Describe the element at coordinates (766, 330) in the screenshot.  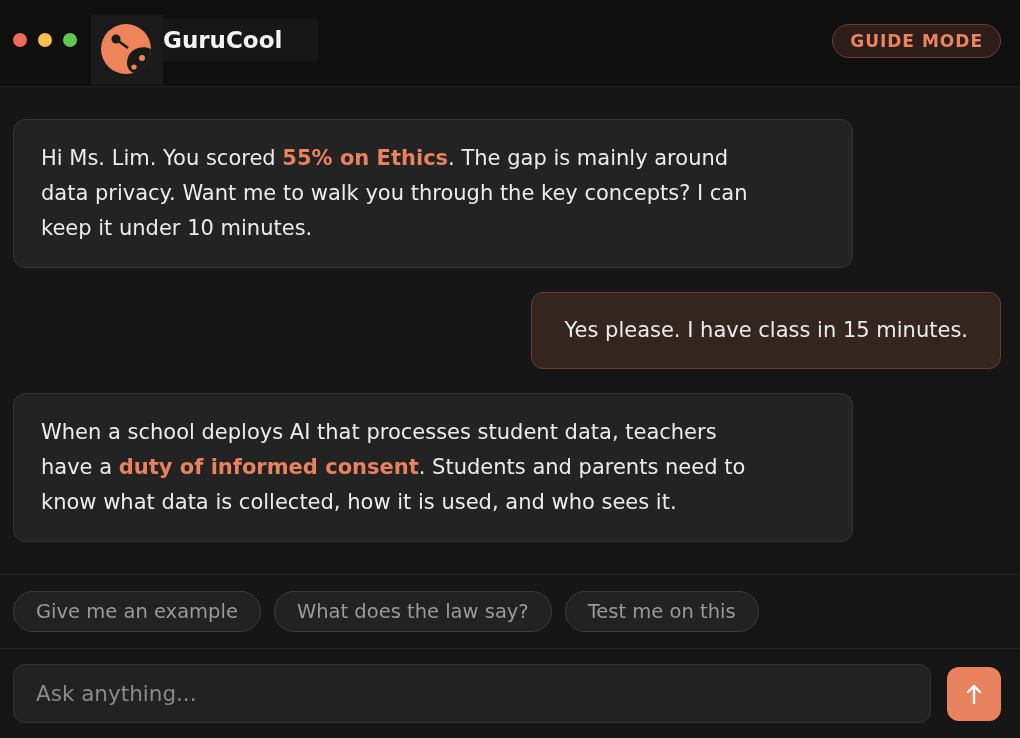
I see `user-message: Yes please. I have class in 15 minutes.` at that location.